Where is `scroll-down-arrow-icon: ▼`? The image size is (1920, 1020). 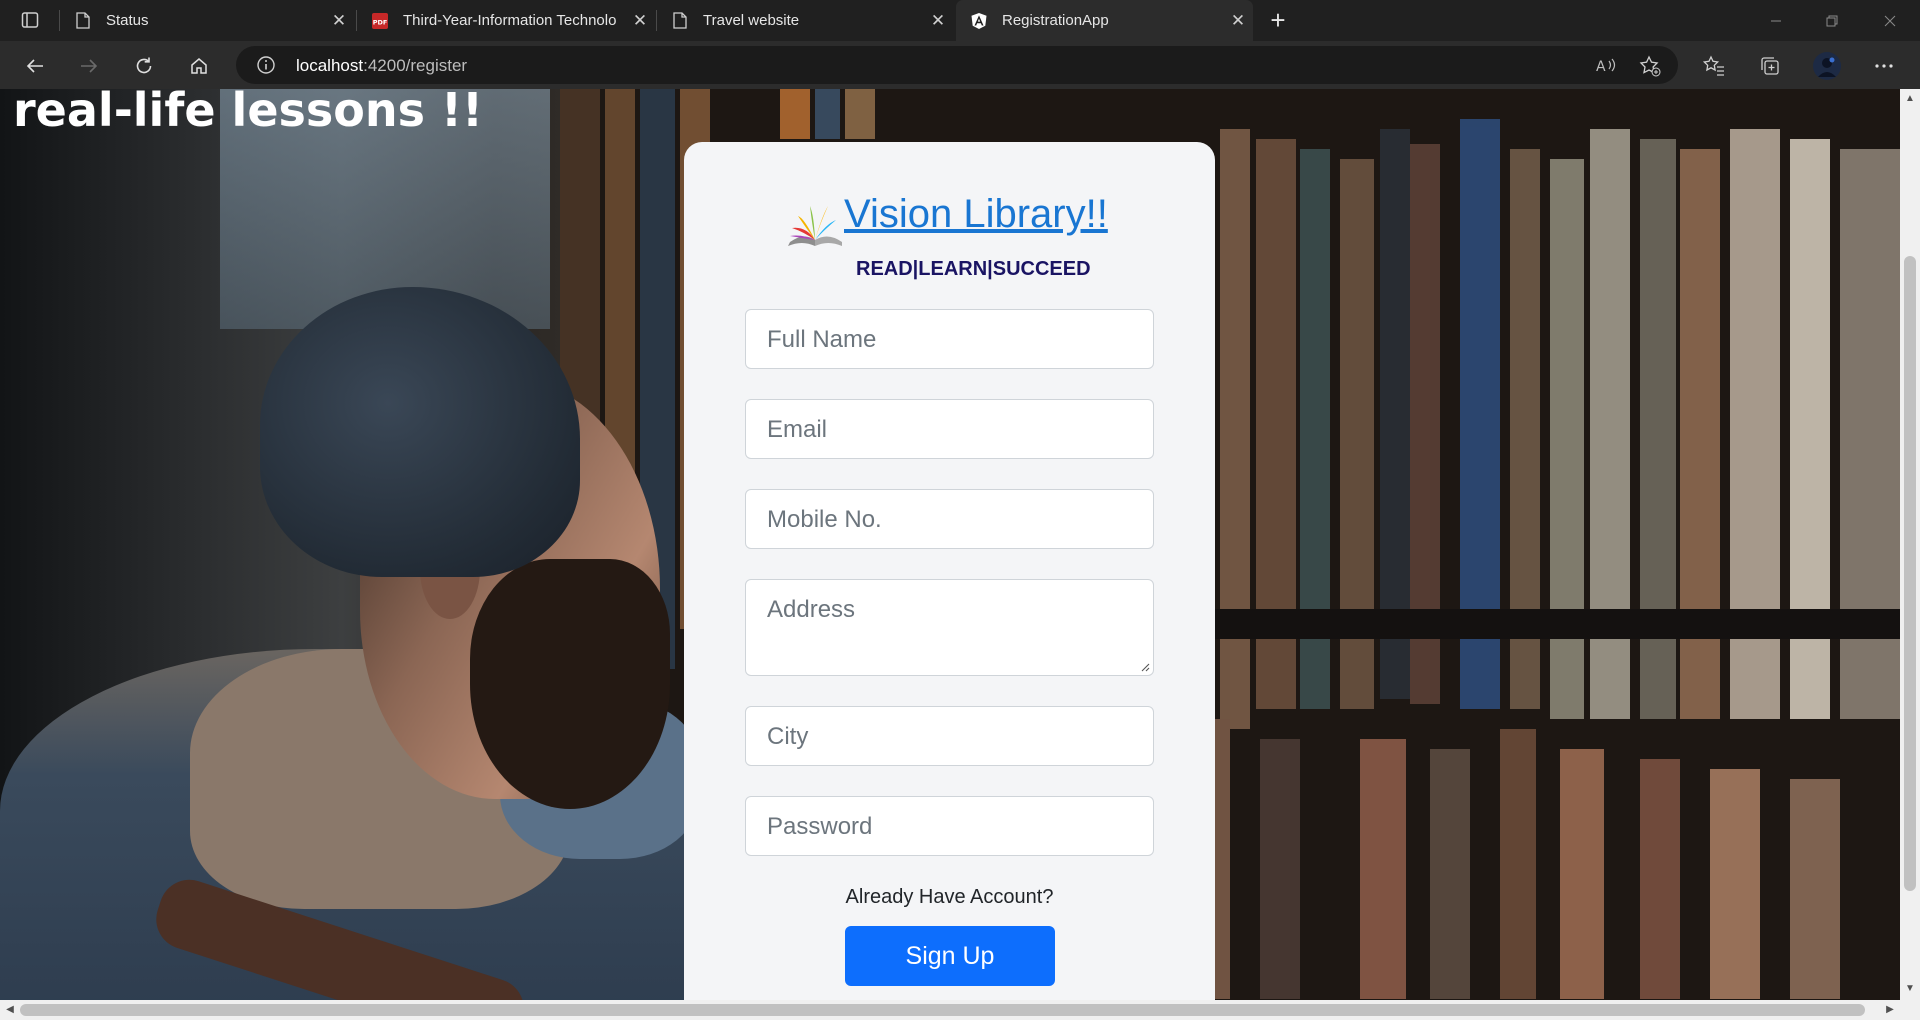 scroll-down-arrow-icon: ▼ is located at coordinates (1910, 989).